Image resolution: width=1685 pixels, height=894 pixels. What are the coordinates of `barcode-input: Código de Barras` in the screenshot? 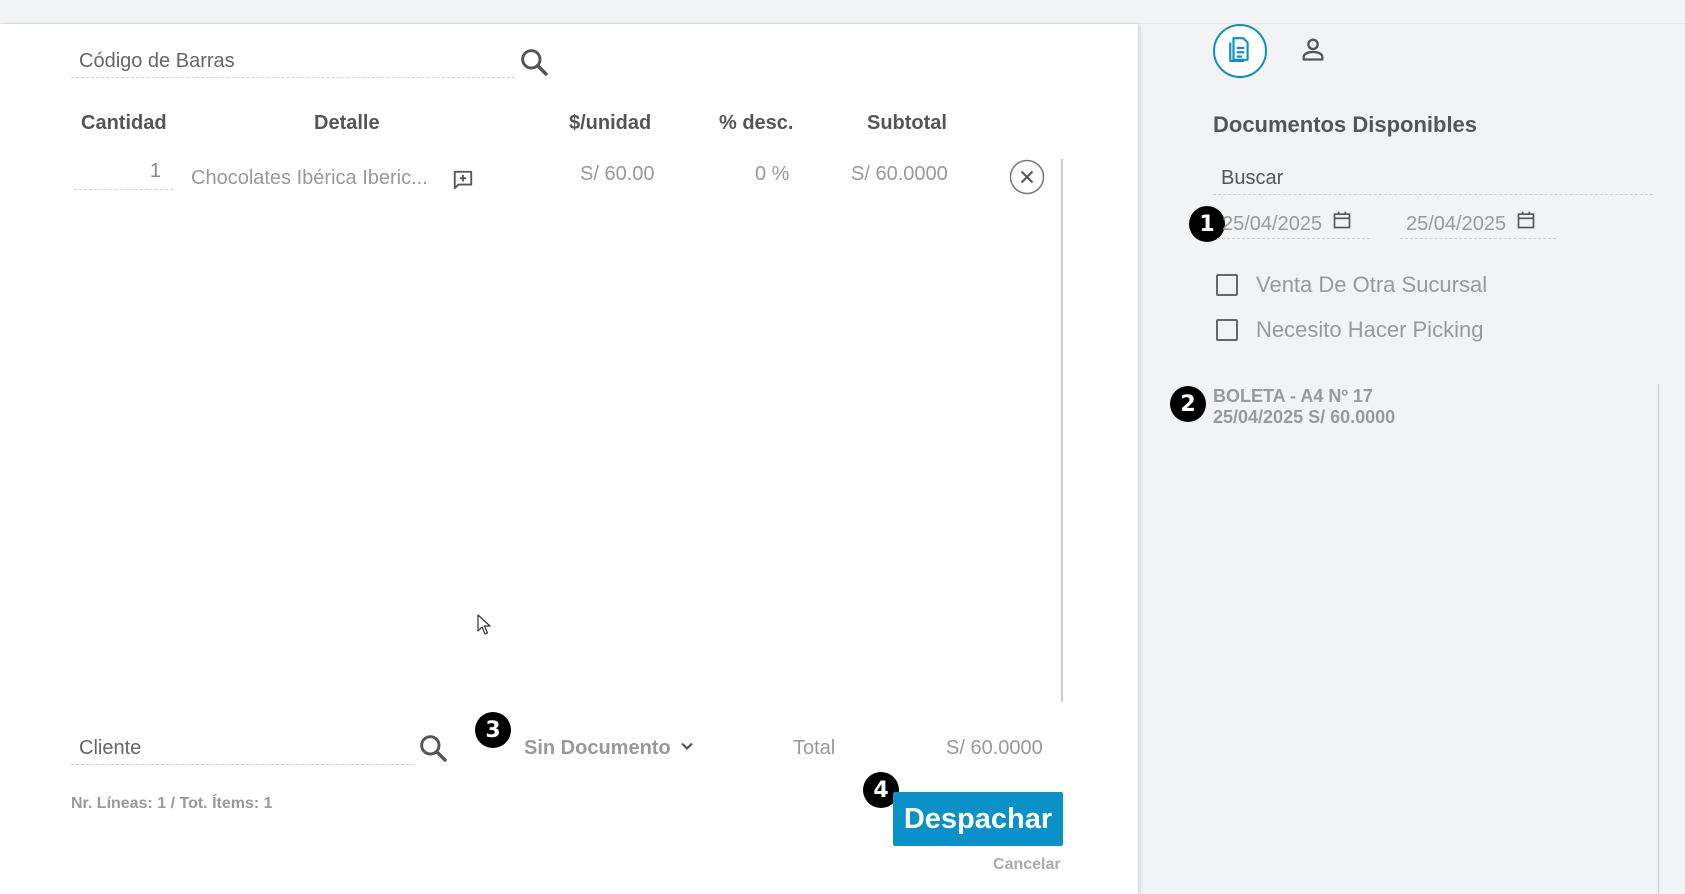 It's located at (293, 62).